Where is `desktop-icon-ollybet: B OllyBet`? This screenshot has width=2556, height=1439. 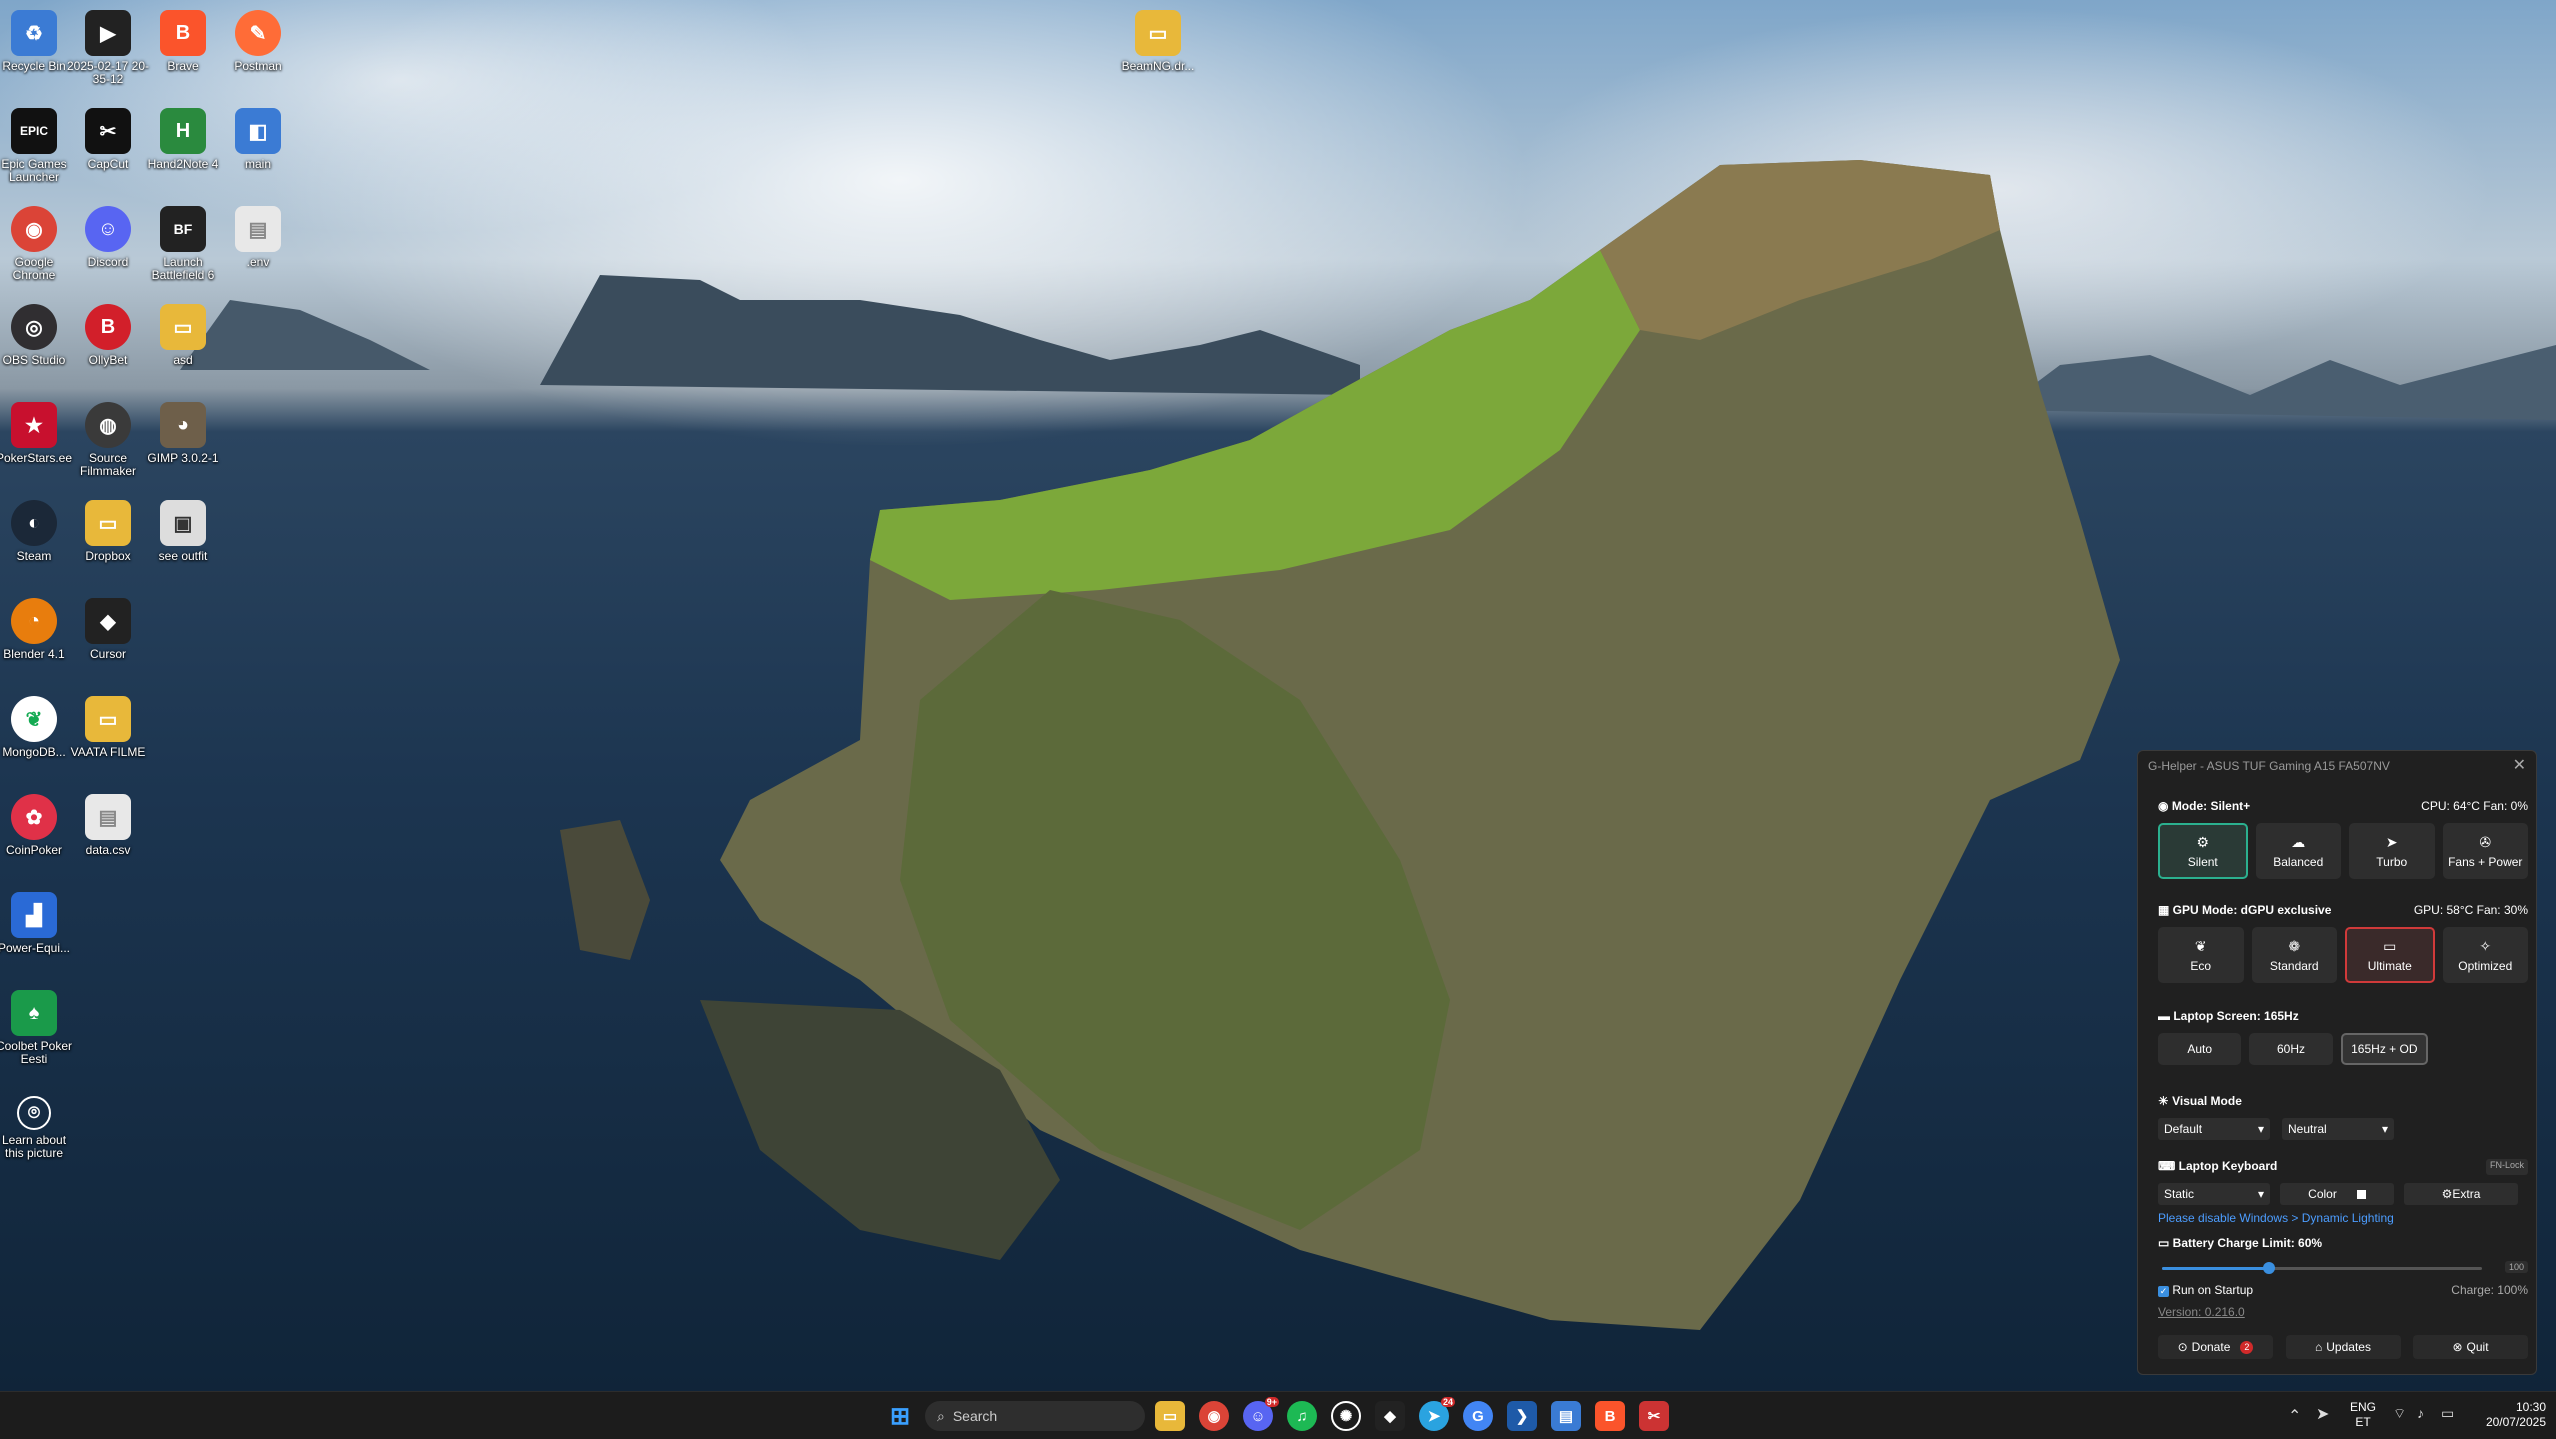
desktop-icon-ollybet: B OllyBet is located at coordinates (108, 350).